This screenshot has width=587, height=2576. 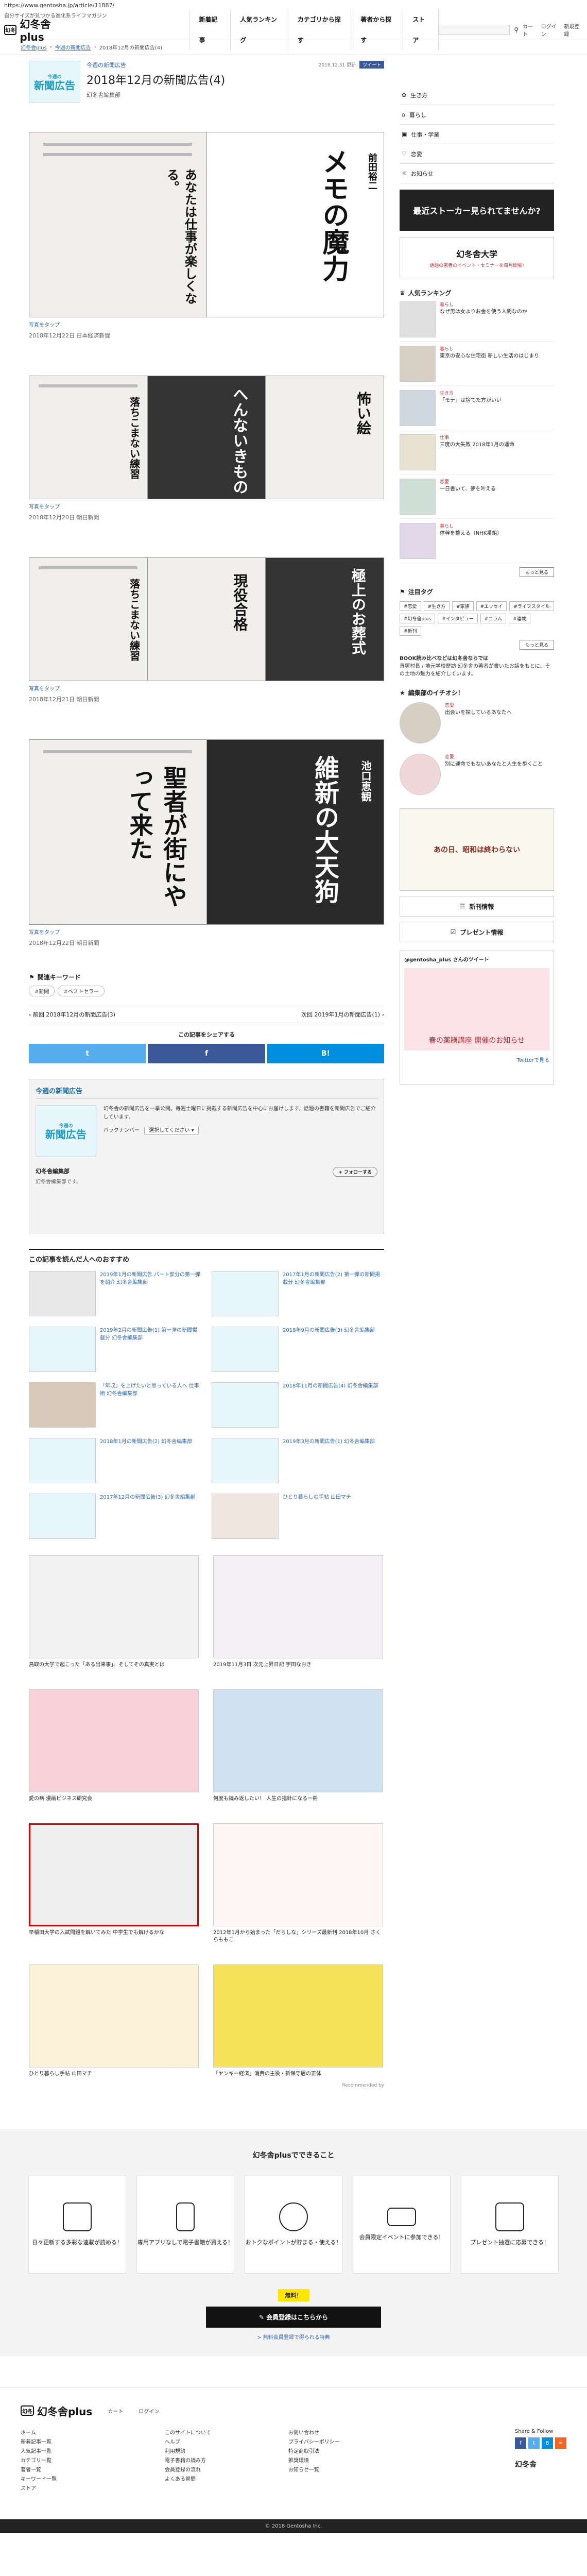 I want to click on tag-pill: #生き方, so click(x=437, y=606).